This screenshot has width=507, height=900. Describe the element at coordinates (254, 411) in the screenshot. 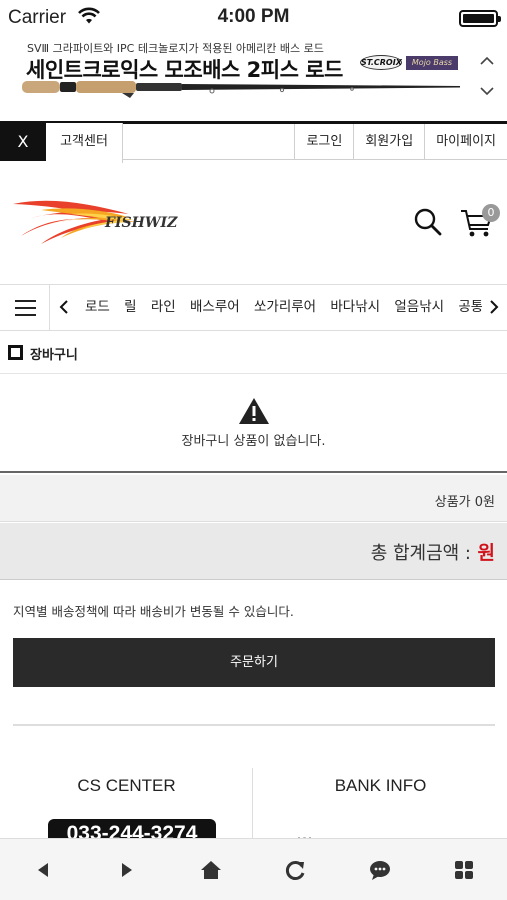

I see `warning-icon` at that location.